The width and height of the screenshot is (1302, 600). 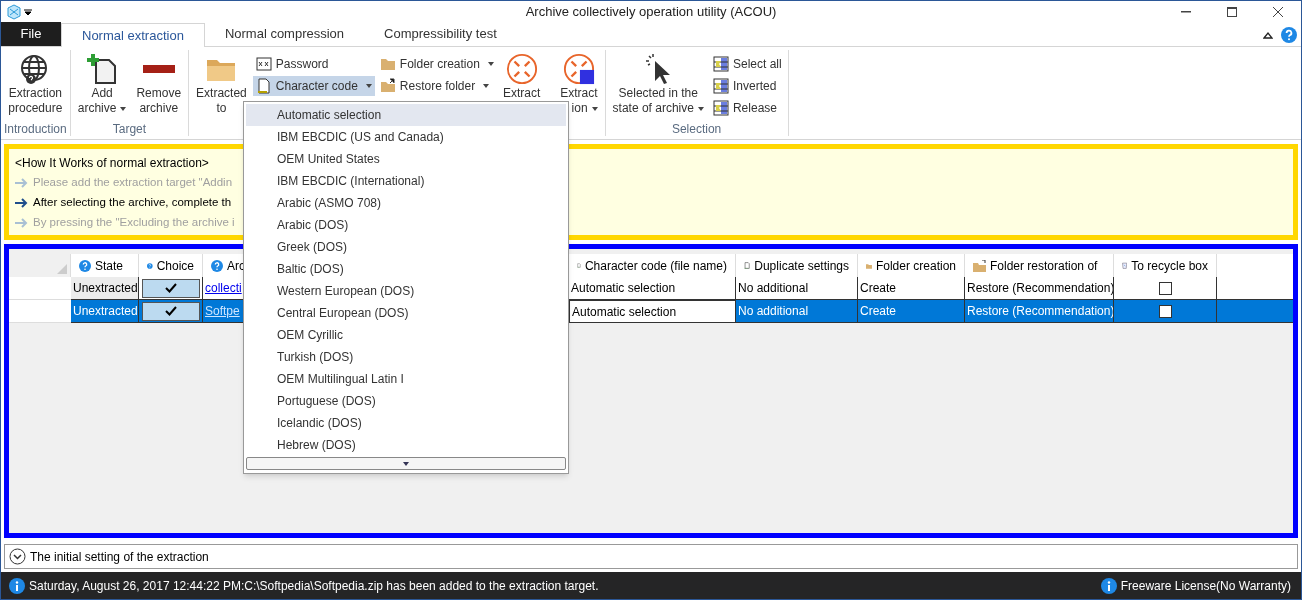 I want to click on recycle-bin-icon, so click(x=1125, y=265).